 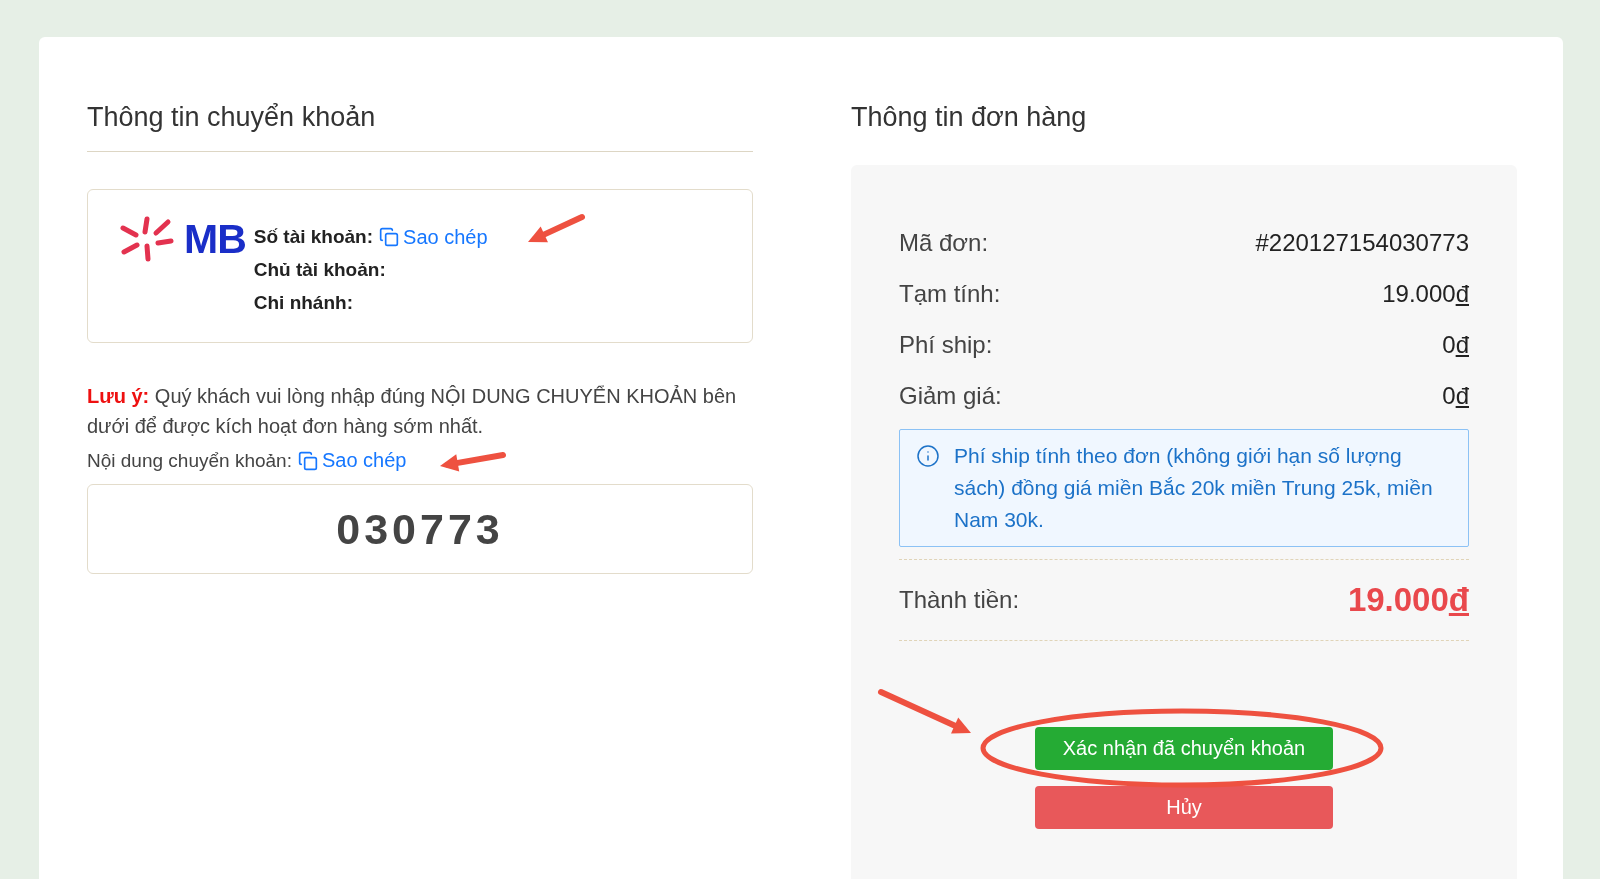 I want to click on total-value: 19.000đ, so click(x=1408, y=600).